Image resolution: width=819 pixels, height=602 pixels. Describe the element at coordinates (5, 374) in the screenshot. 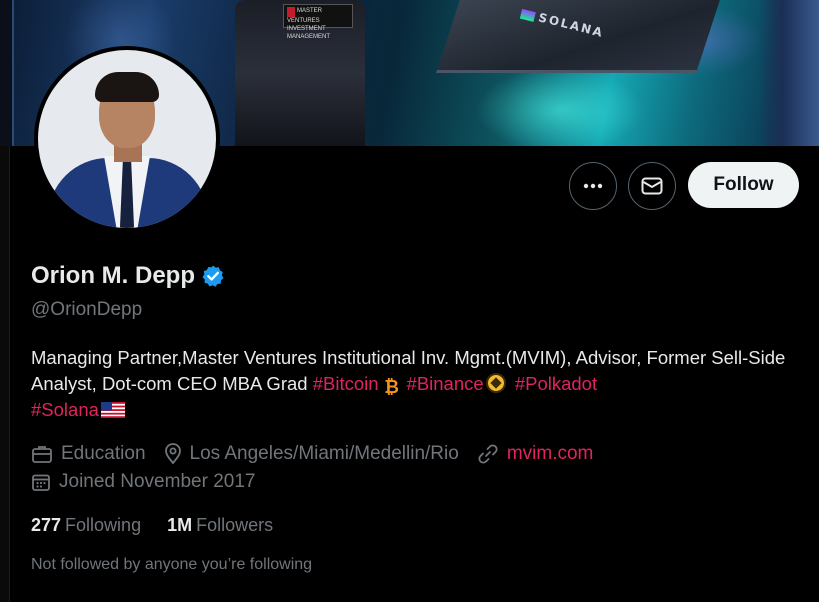

I see `window-edge` at that location.